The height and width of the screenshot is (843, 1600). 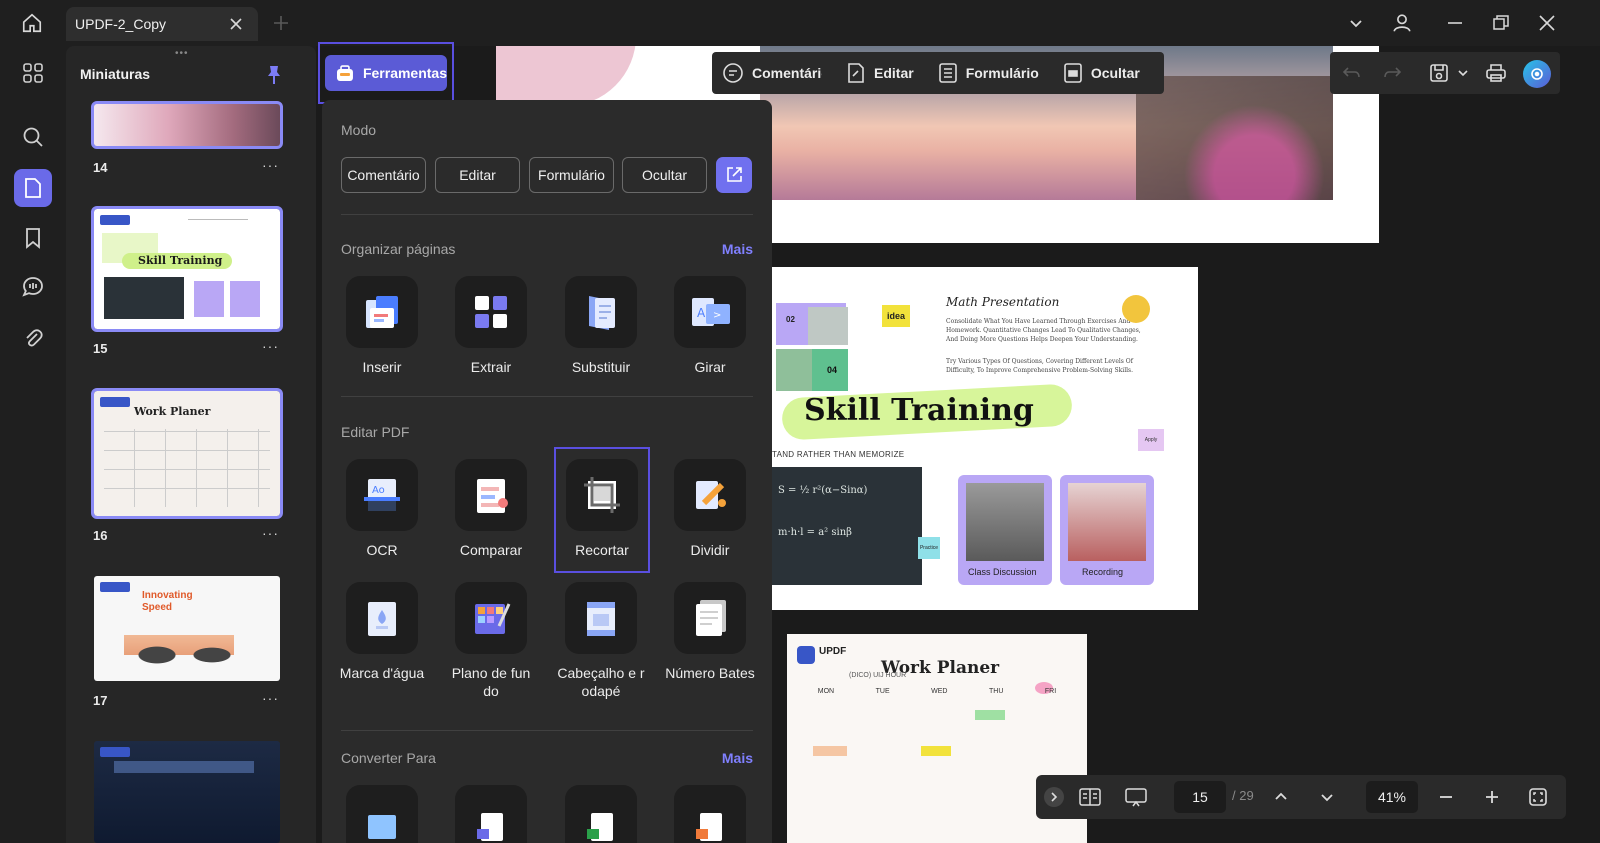 I want to click on collapse-bar-button, so click(x=1054, y=797).